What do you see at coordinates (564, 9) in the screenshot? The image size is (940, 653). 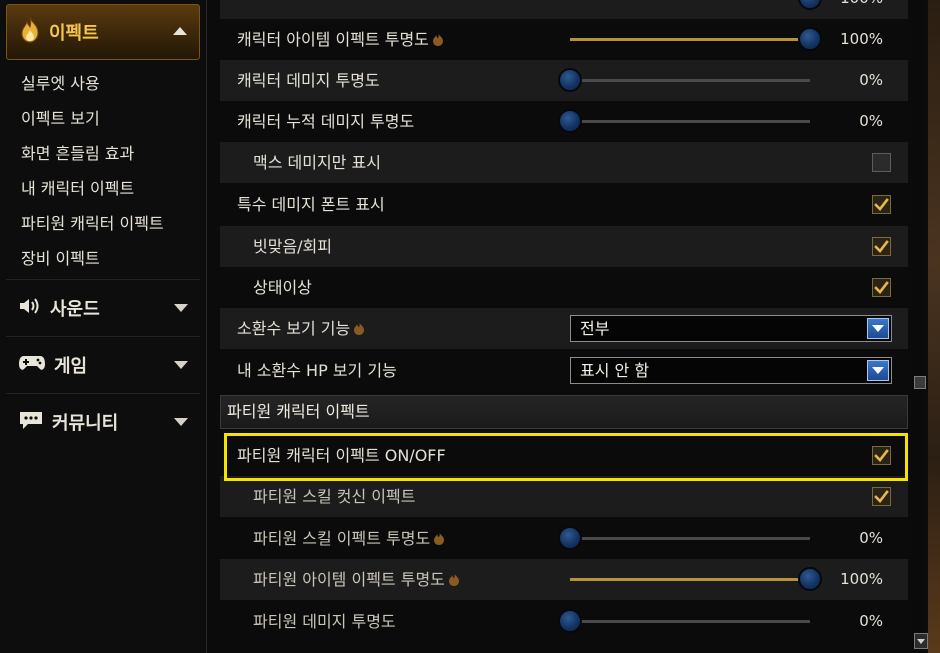 I see `setting-row-partial: 100%` at bounding box center [564, 9].